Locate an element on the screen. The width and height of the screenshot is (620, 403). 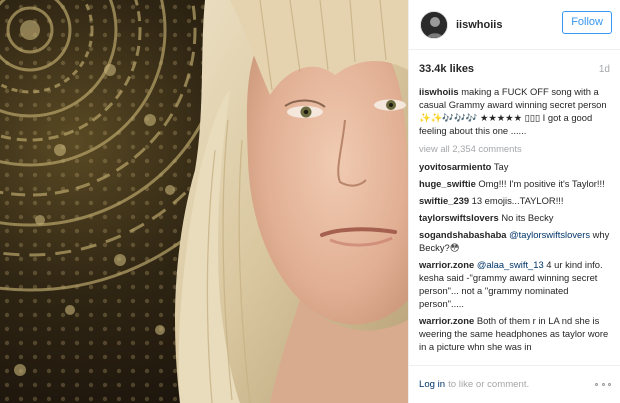
comment-username: huge_swiftie is located at coordinates (447, 183).